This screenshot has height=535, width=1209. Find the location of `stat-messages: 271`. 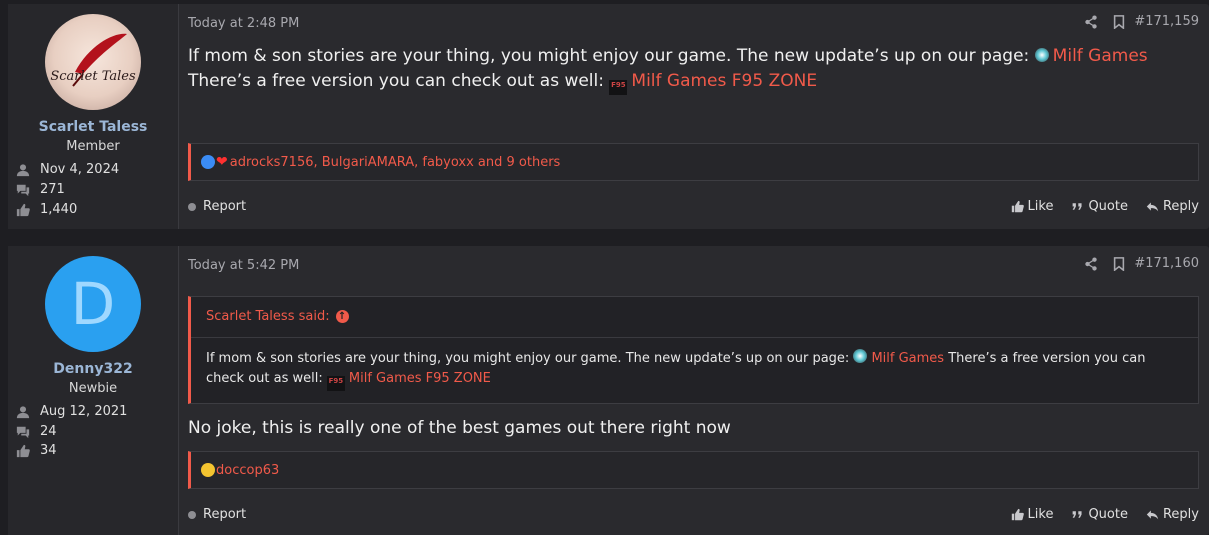

stat-messages: 271 is located at coordinates (40, 189).